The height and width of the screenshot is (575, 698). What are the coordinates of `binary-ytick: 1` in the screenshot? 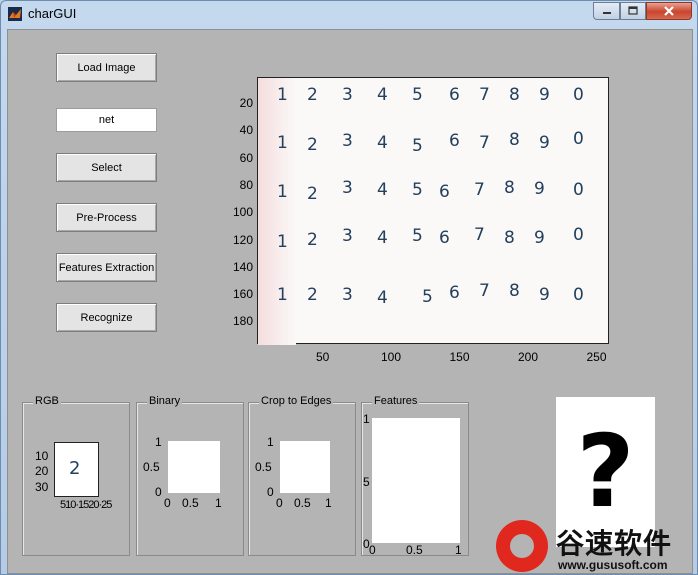 It's located at (158, 442).